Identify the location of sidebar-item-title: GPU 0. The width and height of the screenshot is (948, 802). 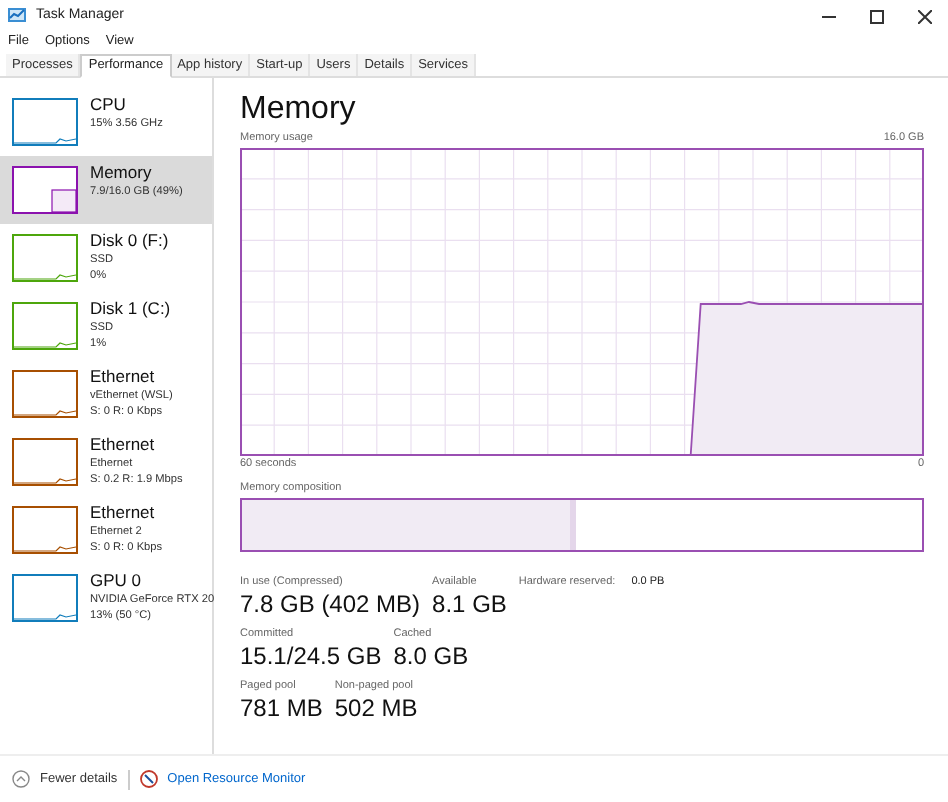
(117, 582).